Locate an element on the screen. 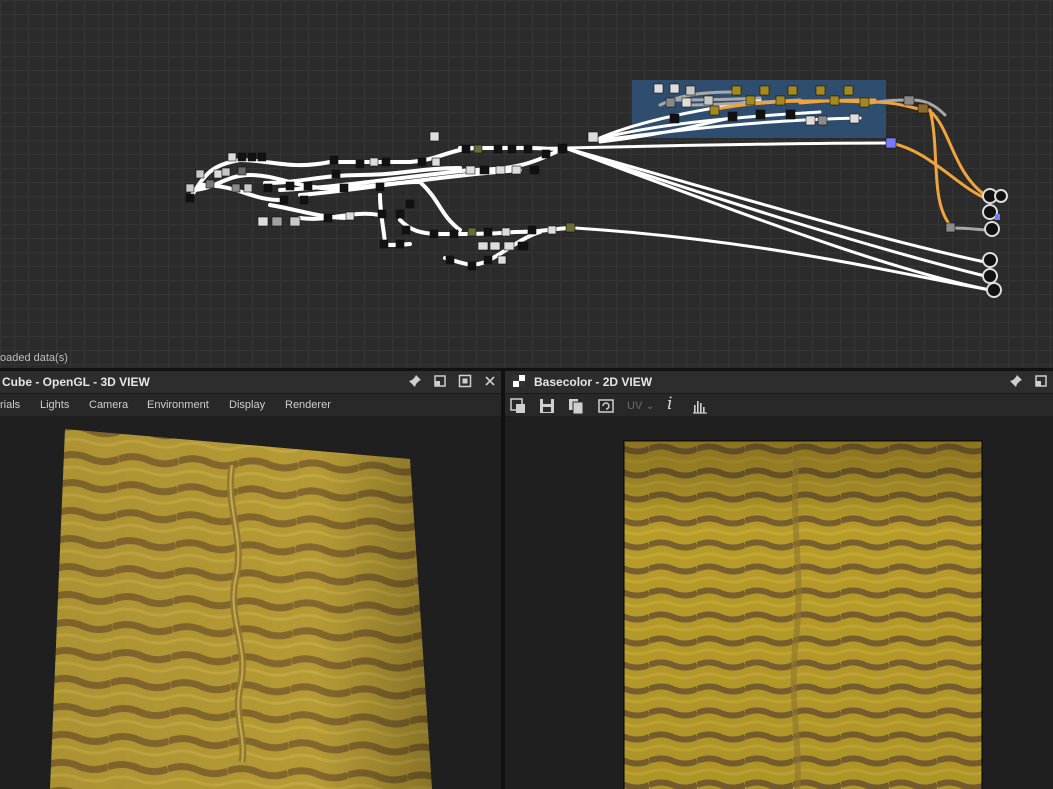 The width and height of the screenshot is (1053, 789). menu-camera: Camera is located at coordinates (108, 405).